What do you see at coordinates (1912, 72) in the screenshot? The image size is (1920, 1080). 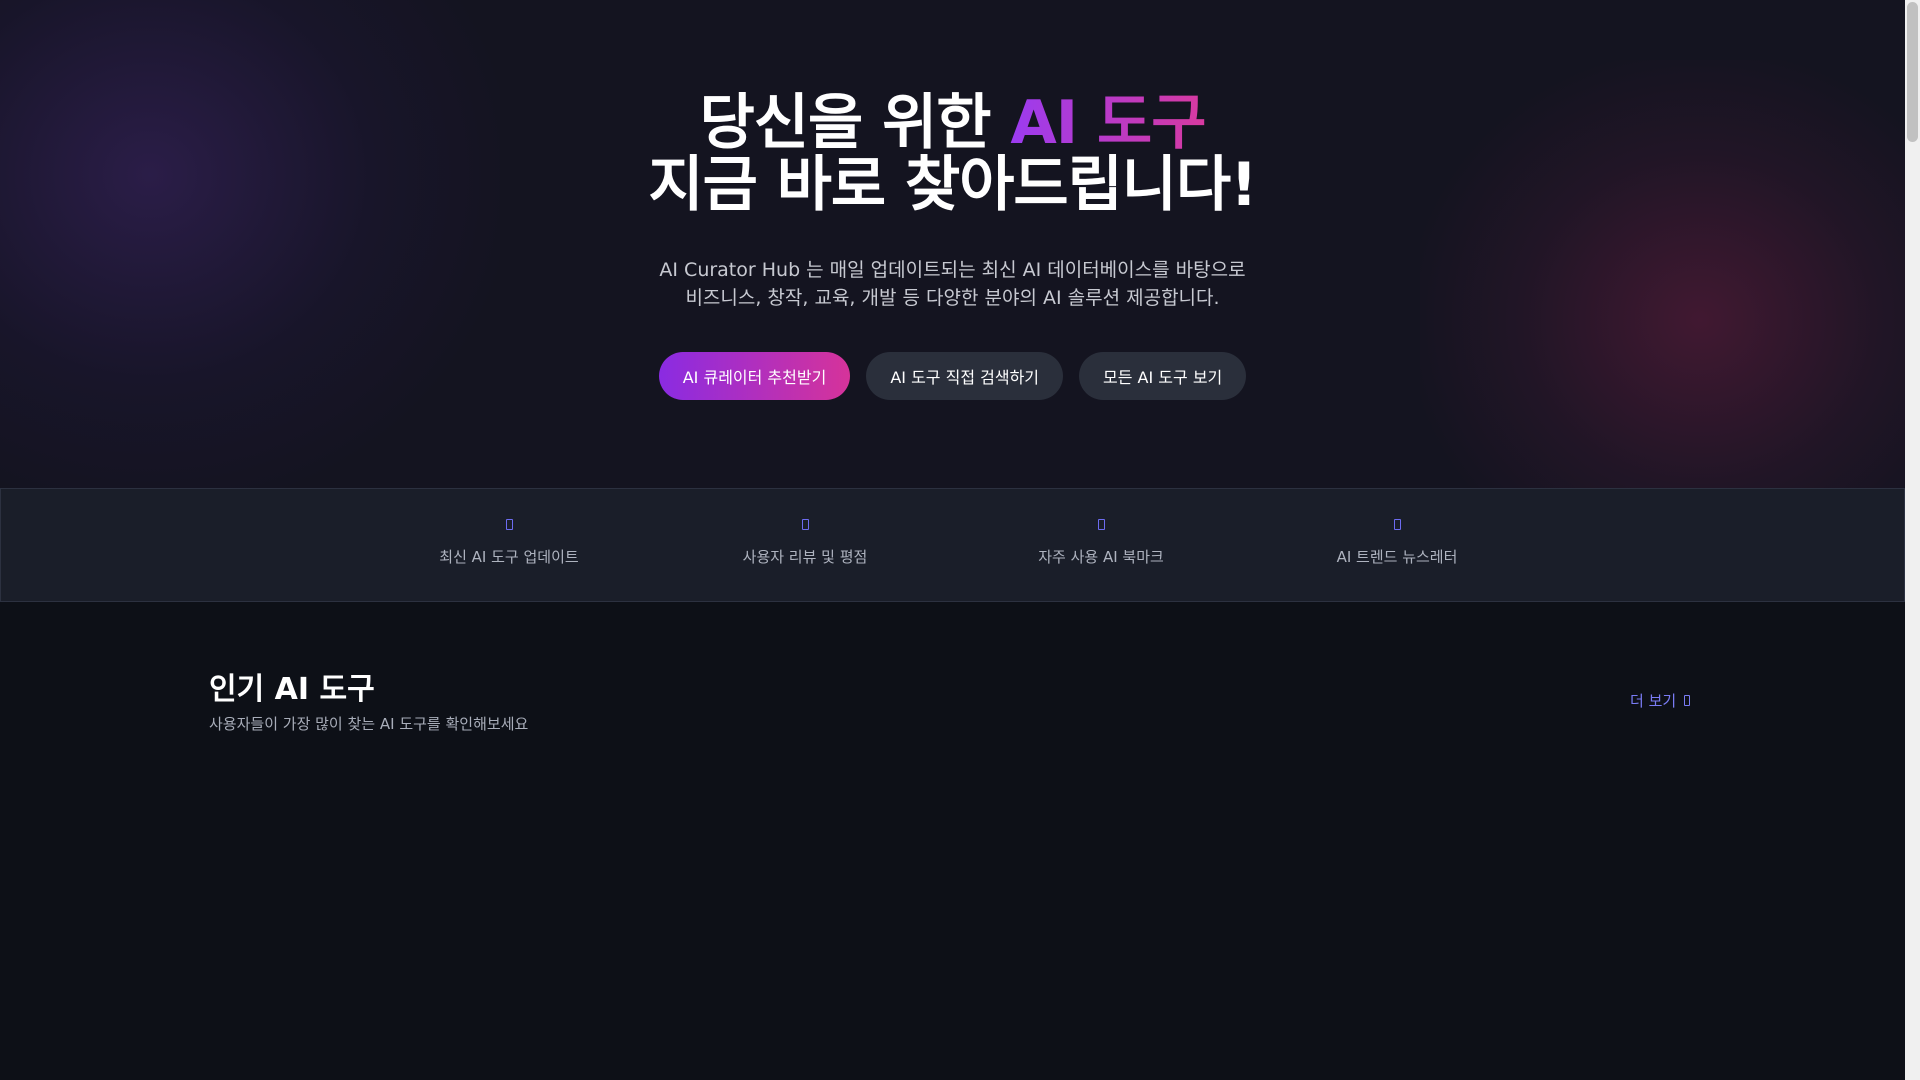 I see `scrollbar-thumb` at bounding box center [1912, 72].